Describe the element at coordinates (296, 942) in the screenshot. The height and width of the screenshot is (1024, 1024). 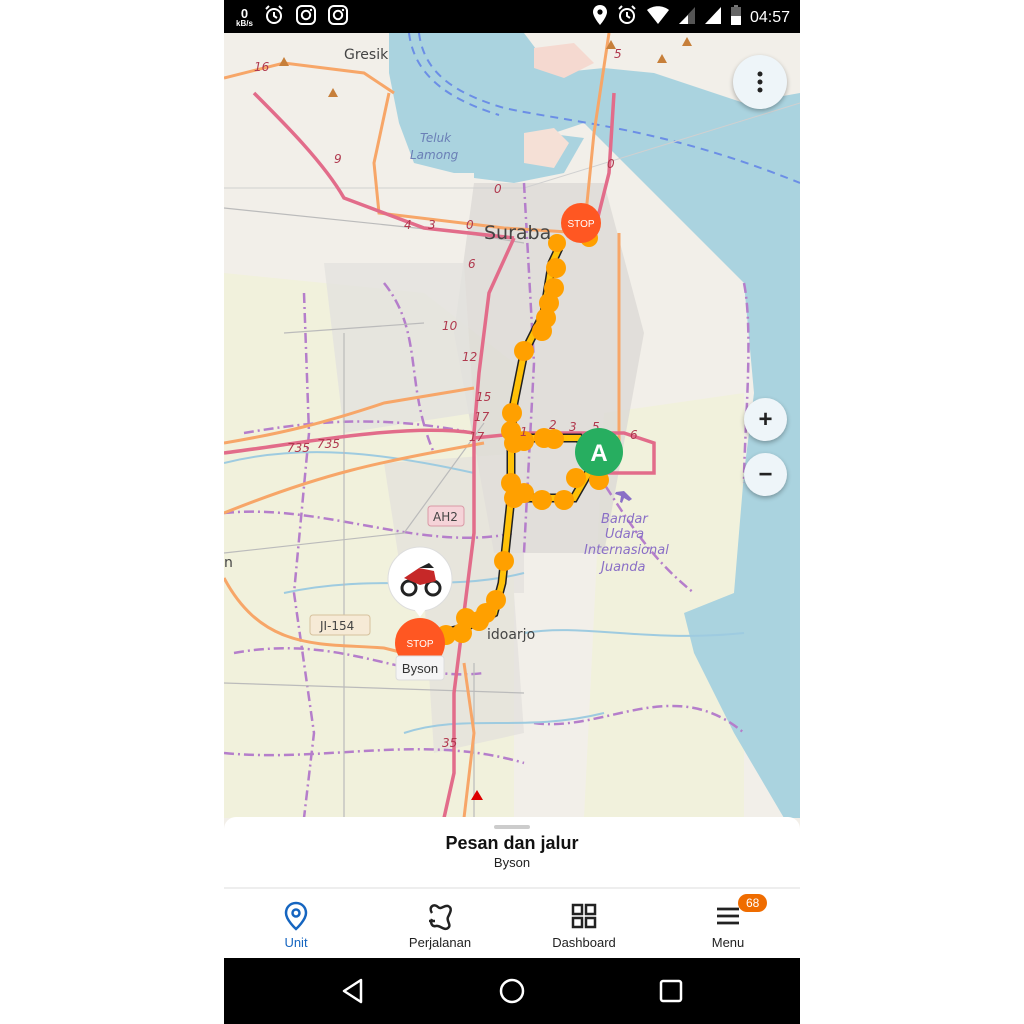
I see `nav-label: Unit` at that location.